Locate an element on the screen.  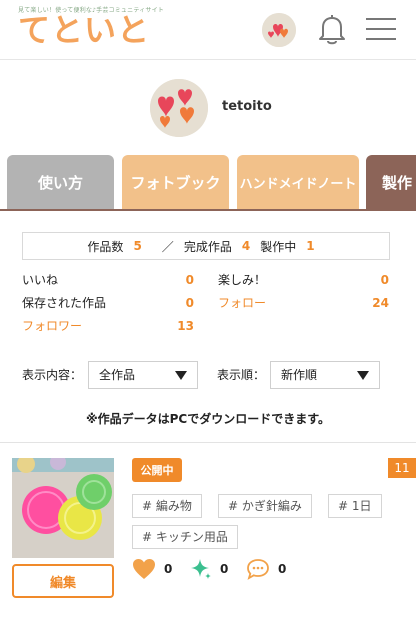
profile-username: tetoito is located at coordinates (247, 106).